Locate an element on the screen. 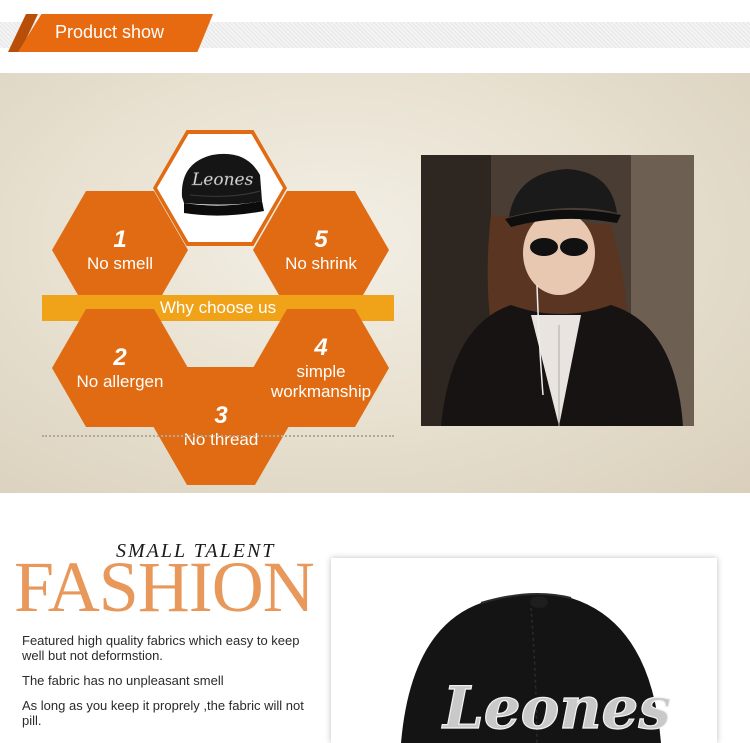 This screenshot has width=750, height=743. cap-large-image: Leones is located at coordinates (524, 650).